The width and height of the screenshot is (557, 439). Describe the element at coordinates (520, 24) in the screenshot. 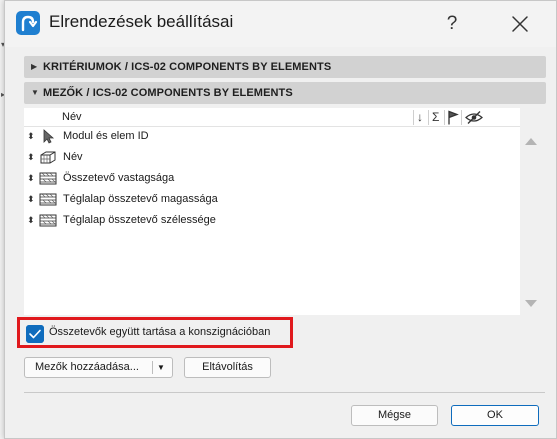

I see `close-icon` at that location.